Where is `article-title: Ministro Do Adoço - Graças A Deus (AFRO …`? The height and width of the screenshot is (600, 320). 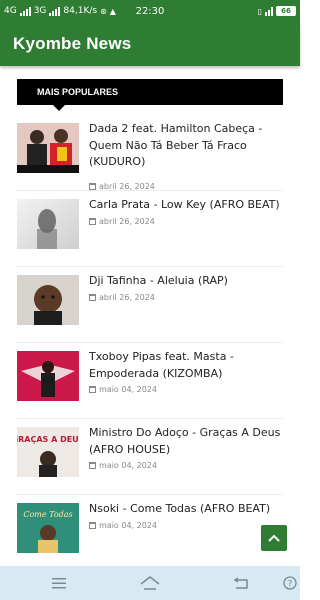
article-title: Ministro Do Adoço - Graças A Deus (AFRO … is located at coordinates (186, 441).